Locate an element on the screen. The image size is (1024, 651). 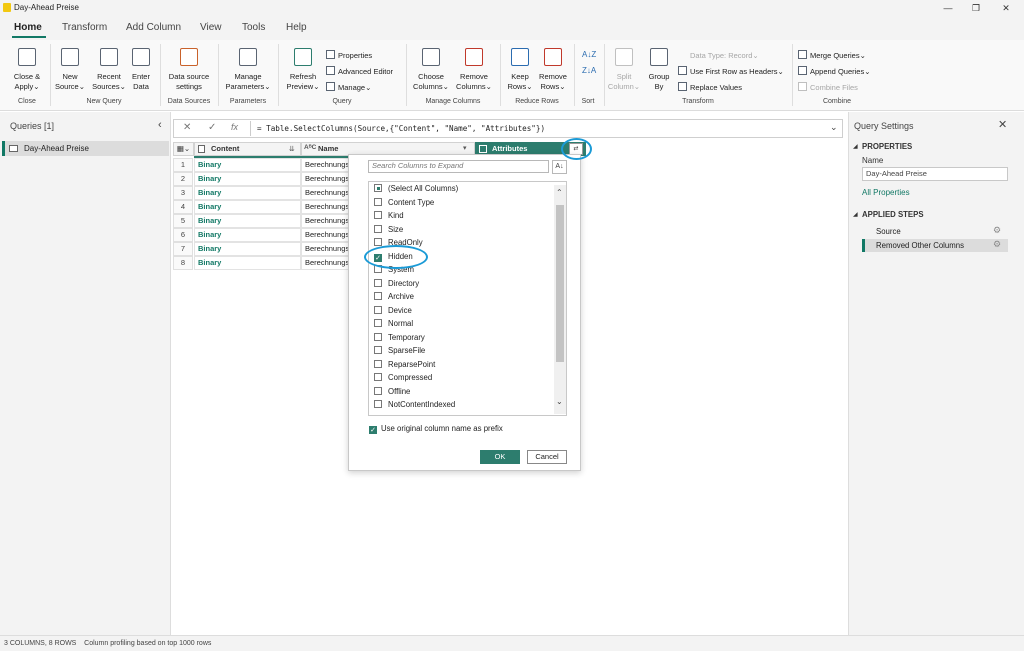
close-pane-icon: ✕ is located at coordinates (1002, 124).